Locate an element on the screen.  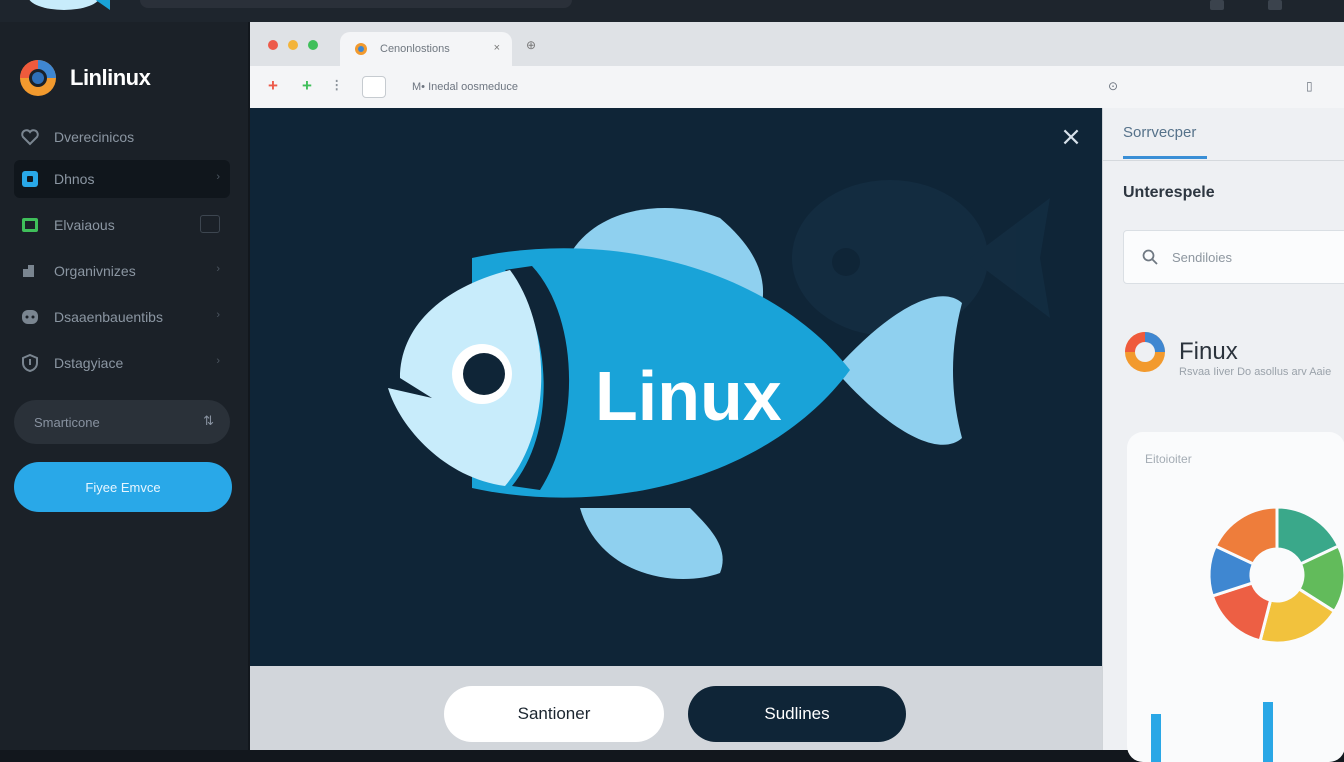
sidebar-item-label: Organivnizes is located at coordinates (95, 271).